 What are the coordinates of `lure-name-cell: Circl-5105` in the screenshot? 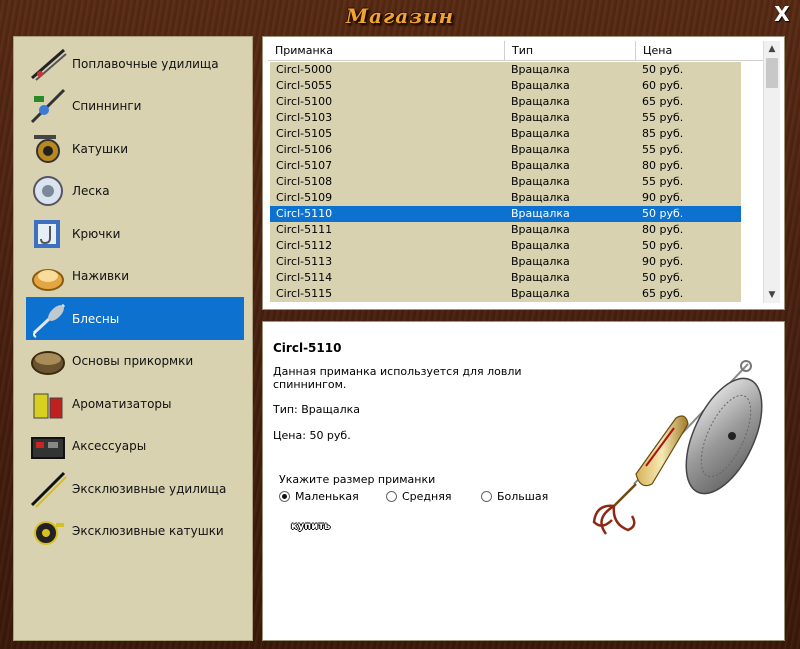 It's located at (304, 133).